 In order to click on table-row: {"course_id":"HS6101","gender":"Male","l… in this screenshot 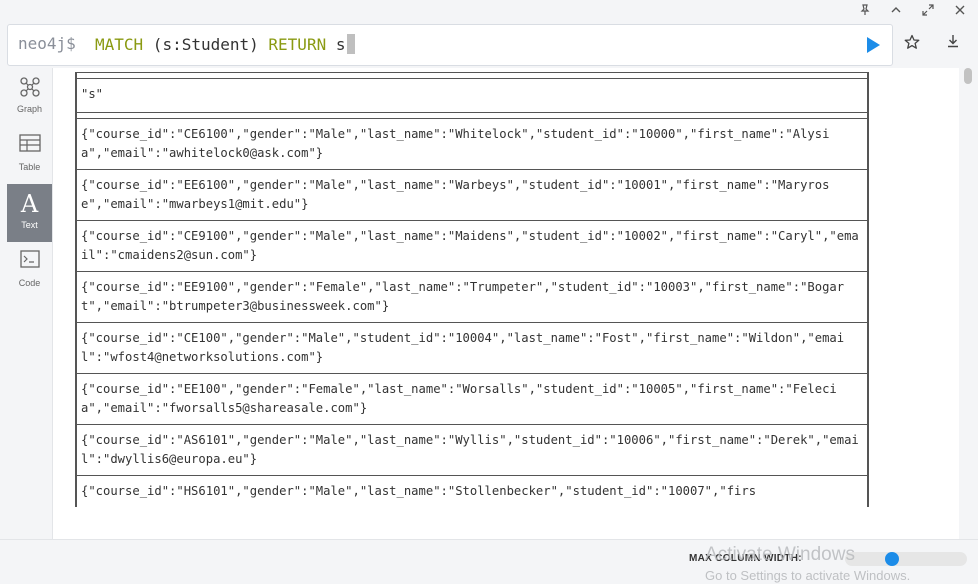, I will do `click(419, 491)`.